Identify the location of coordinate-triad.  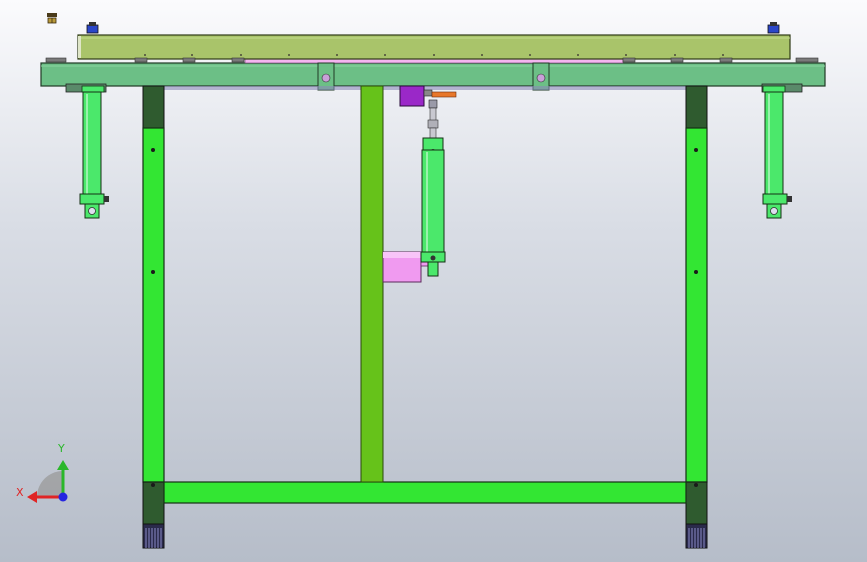
(48, 481).